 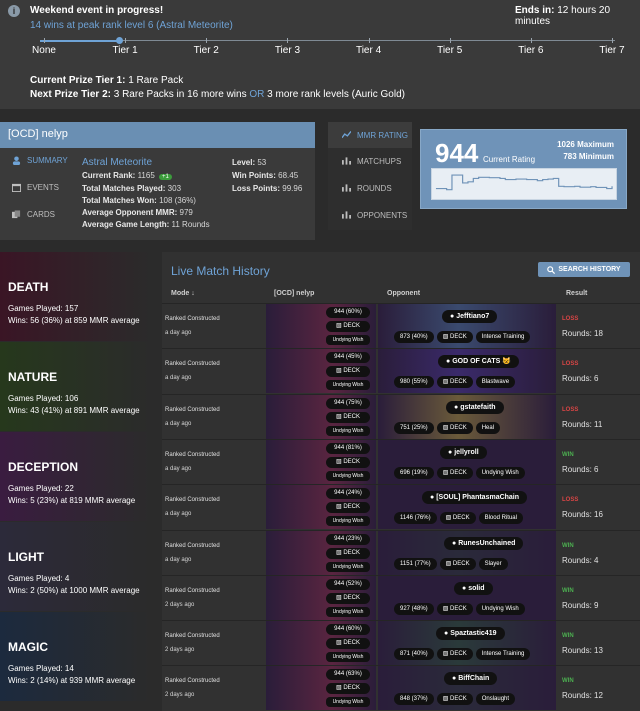 What do you see at coordinates (535, 10) in the screenshot?
I see `ends-label: Ends in:` at bounding box center [535, 10].